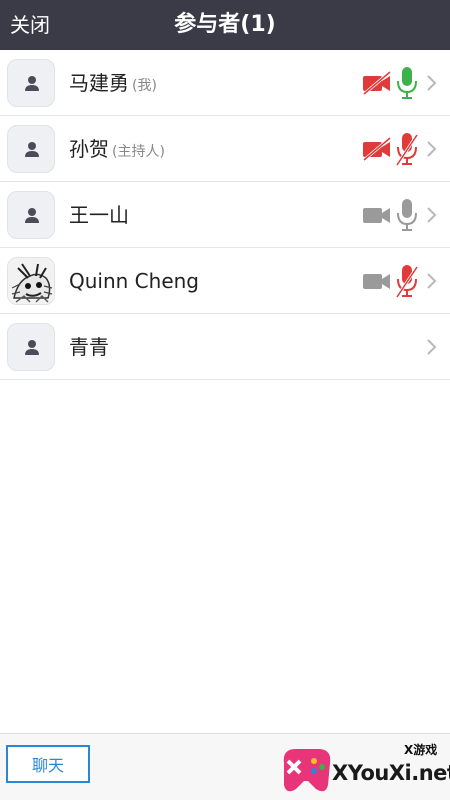 This screenshot has width=450, height=800. What do you see at coordinates (391, 773) in the screenshot?
I see `watermark-line2: XYouXi.net` at bounding box center [391, 773].